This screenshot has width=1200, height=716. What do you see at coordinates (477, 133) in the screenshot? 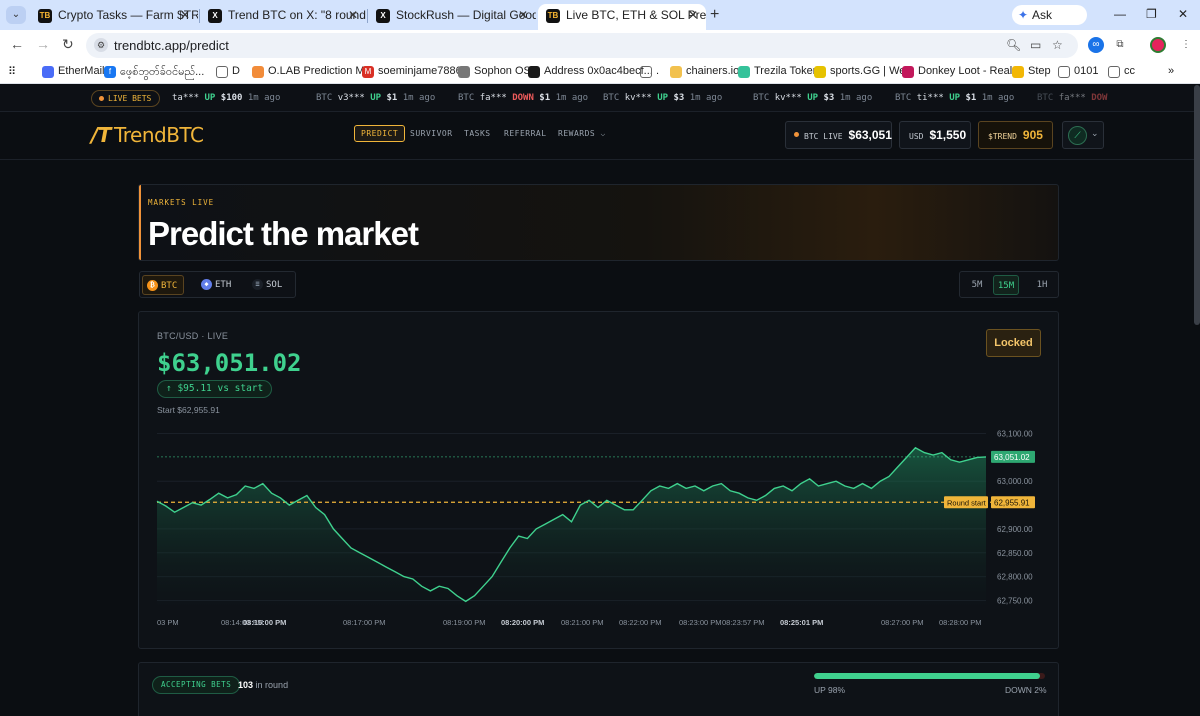
I see `nav-tasks: TASKS` at bounding box center [477, 133].